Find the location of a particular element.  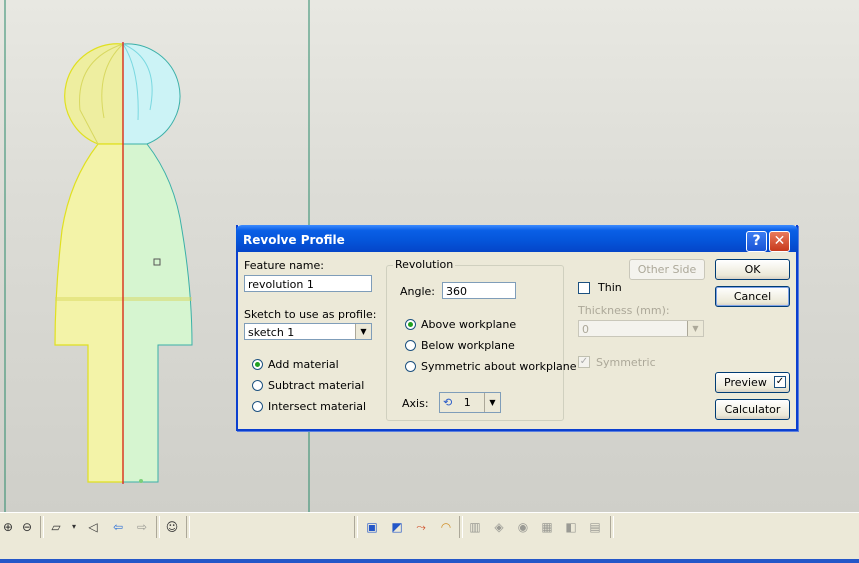

sketch-select: sketch 1 ▼ is located at coordinates (308, 331).